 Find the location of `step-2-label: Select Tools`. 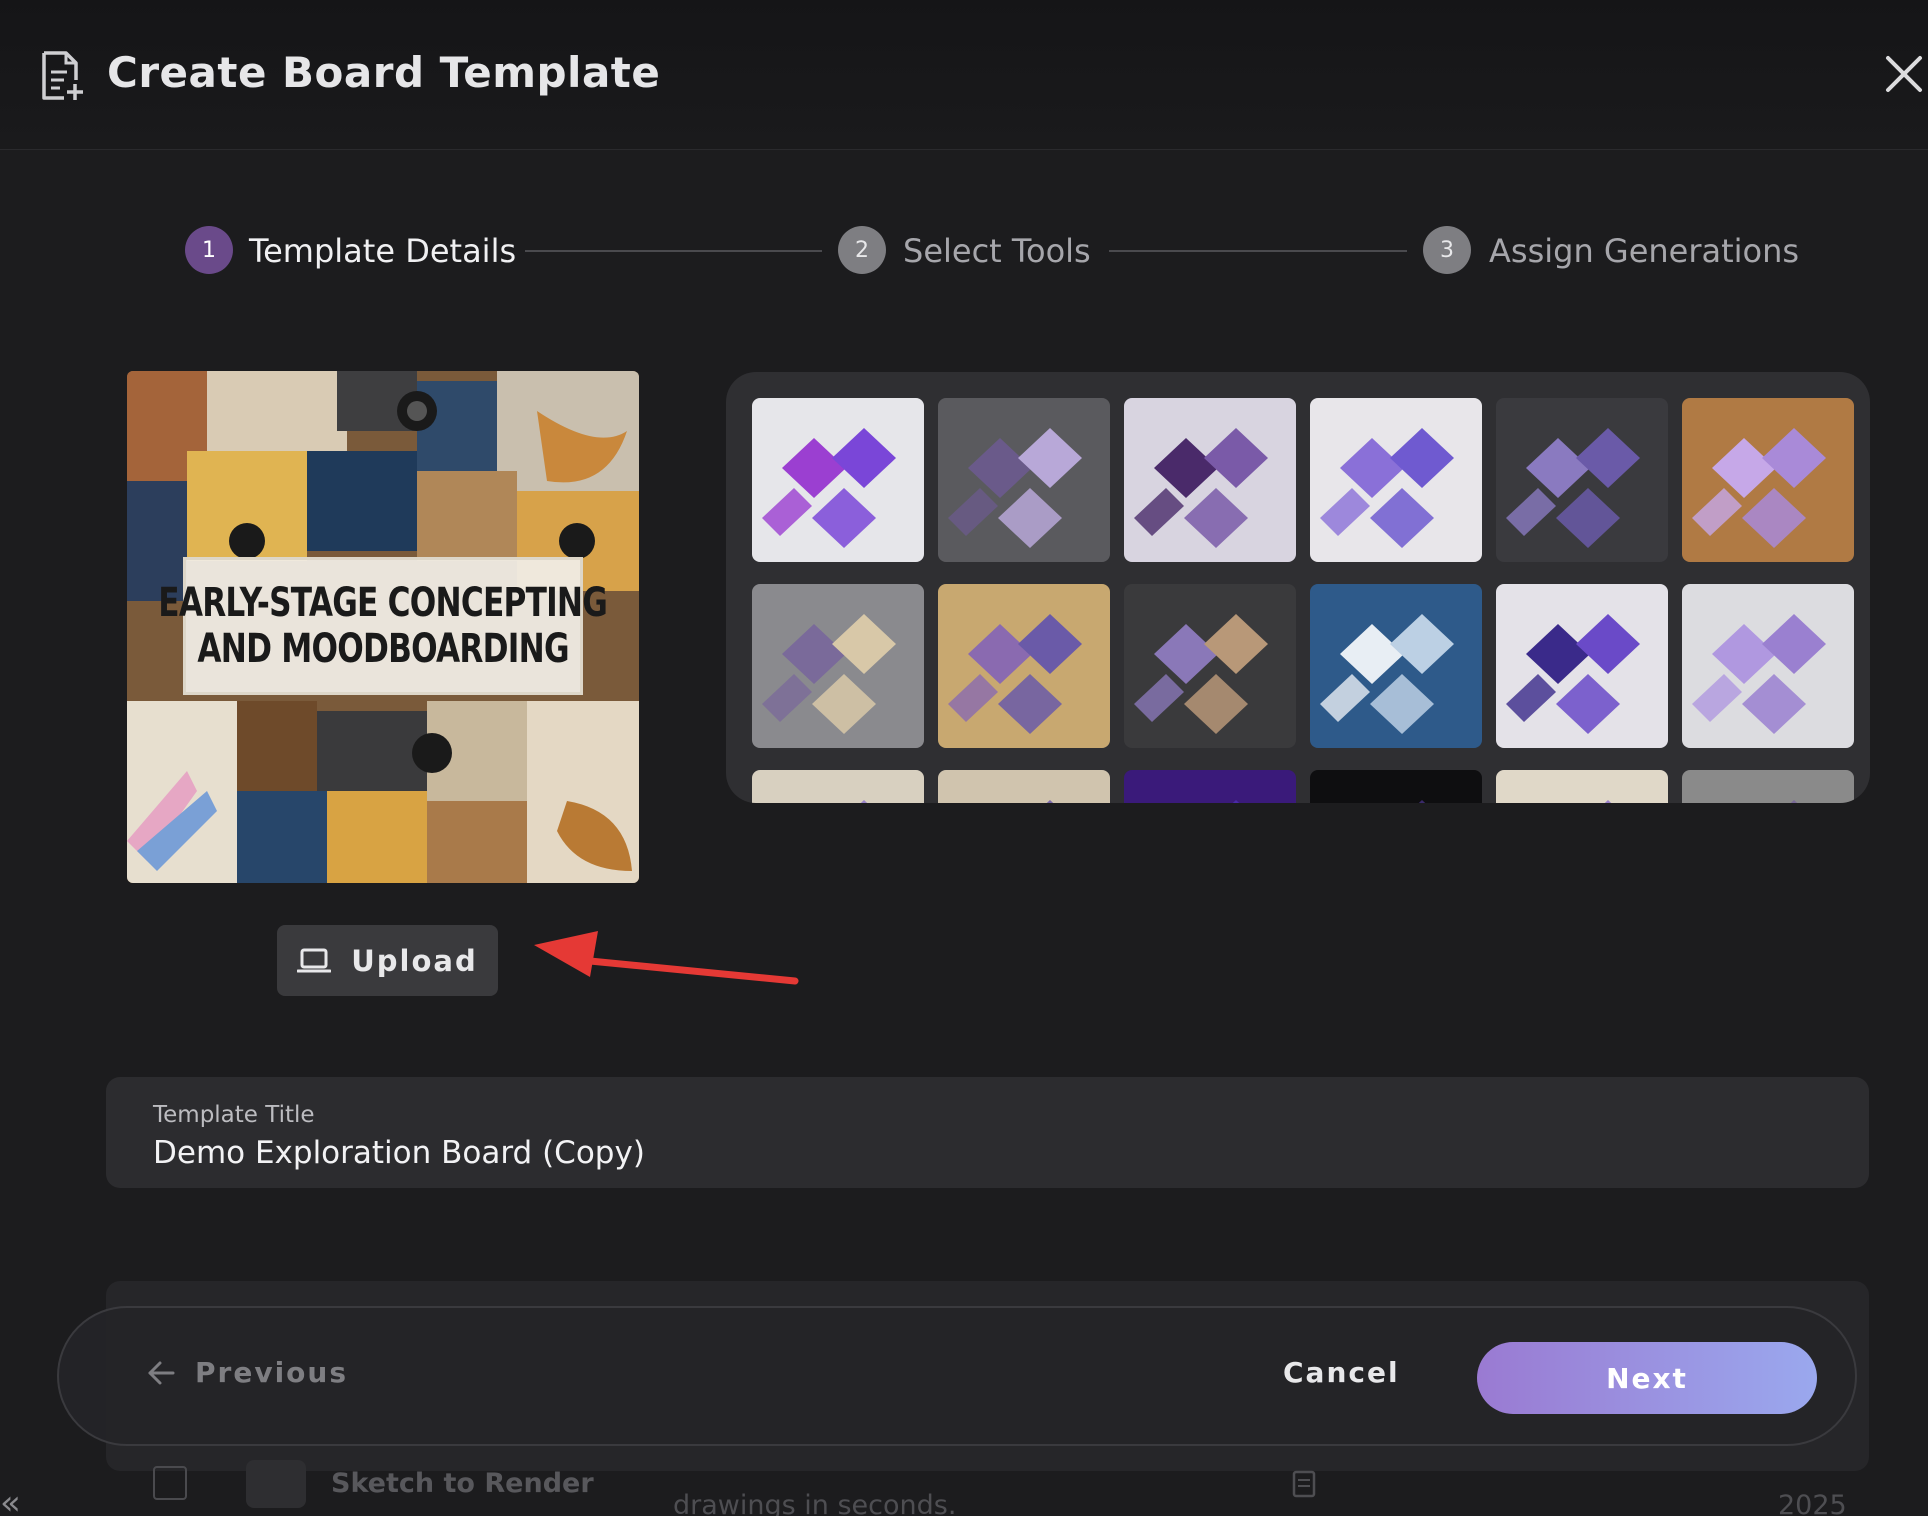

step-2-label: Select Tools is located at coordinates (997, 251).